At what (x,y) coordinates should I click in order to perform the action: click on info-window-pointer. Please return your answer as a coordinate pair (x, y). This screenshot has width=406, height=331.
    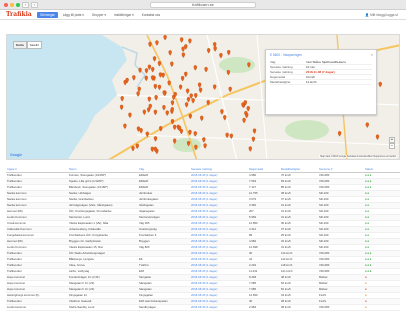
    Looking at the image, I should click on (303, 82).